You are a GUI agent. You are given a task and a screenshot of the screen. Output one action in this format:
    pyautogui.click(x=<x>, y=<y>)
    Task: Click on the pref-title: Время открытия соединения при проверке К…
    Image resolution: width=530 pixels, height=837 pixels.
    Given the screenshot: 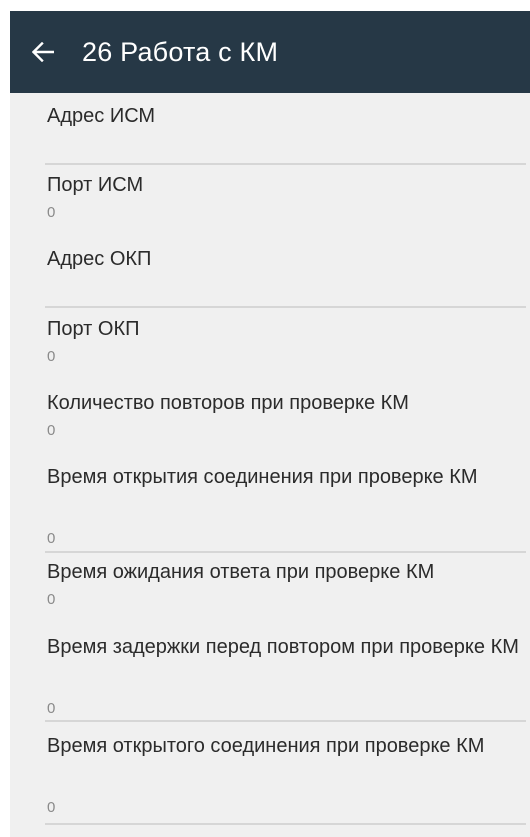 What is the action you would take?
    pyautogui.click(x=262, y=477)
    